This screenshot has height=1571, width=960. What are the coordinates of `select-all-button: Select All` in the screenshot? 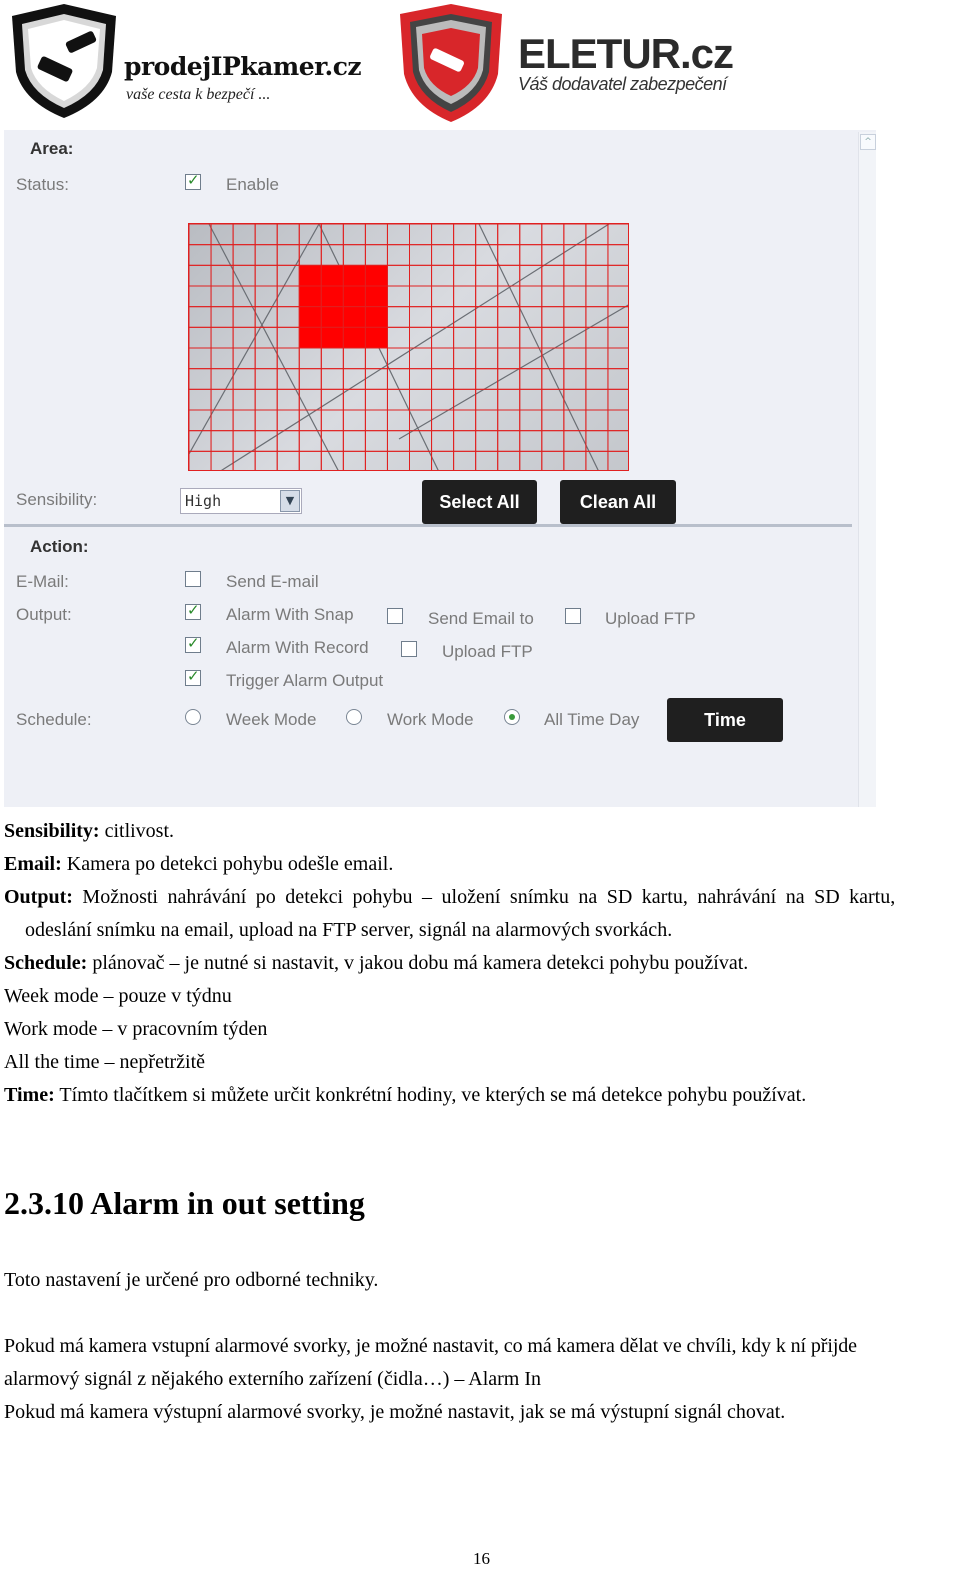 It's located at (479, 502).